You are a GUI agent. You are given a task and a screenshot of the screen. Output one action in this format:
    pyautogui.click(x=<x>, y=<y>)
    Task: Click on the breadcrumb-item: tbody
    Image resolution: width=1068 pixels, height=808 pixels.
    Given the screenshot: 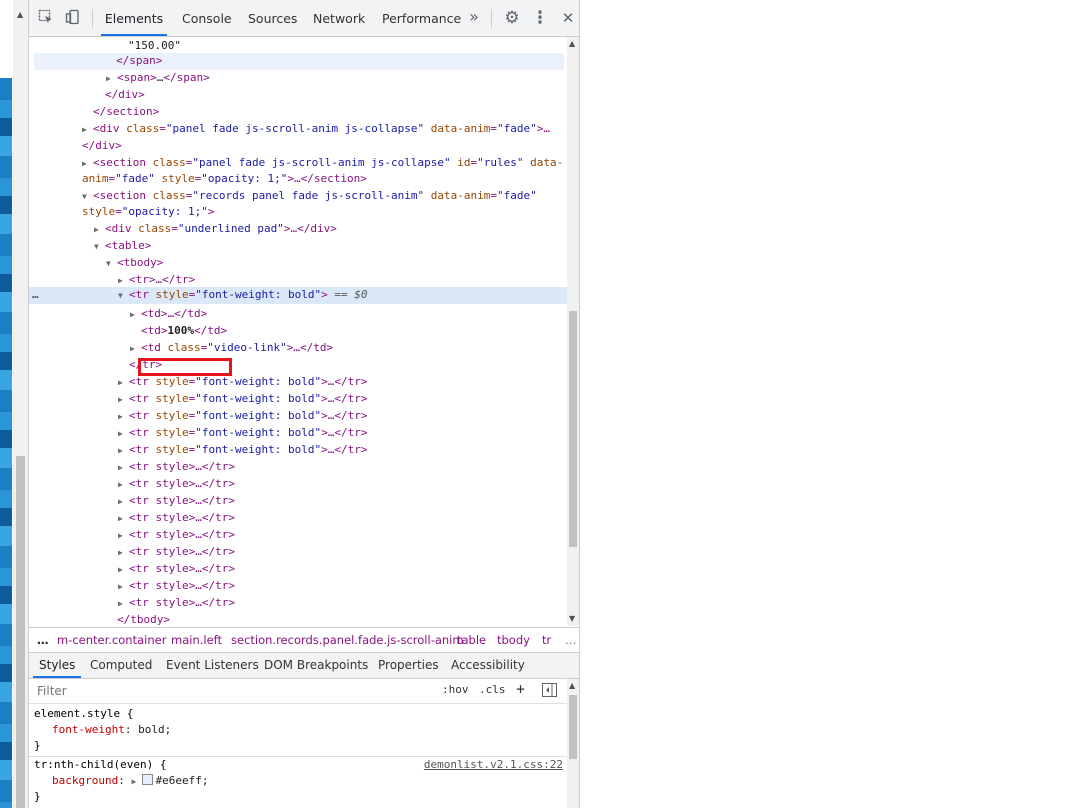 What is the action you would take?
    pyautogui.click(x=513, y=640)
    